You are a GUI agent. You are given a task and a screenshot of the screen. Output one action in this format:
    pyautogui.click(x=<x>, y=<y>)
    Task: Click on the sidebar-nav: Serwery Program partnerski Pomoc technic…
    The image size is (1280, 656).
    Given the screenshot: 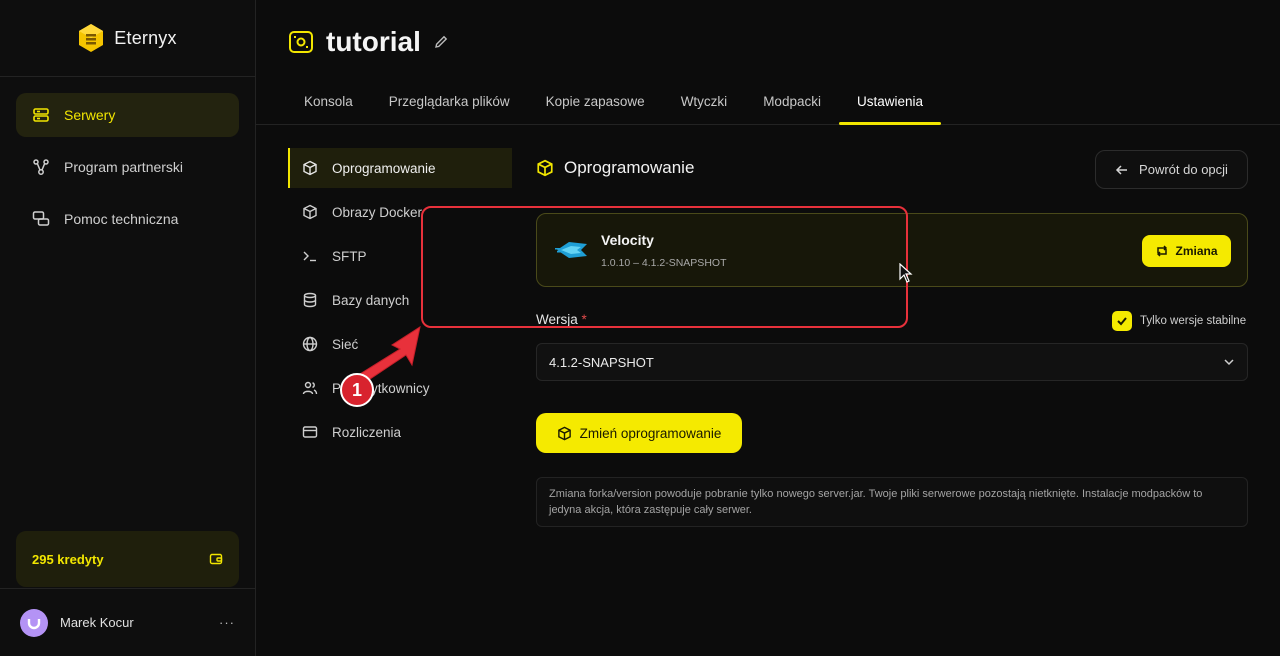 What is the action you would take?
    pyautogui.click(x=127, y=171)
    